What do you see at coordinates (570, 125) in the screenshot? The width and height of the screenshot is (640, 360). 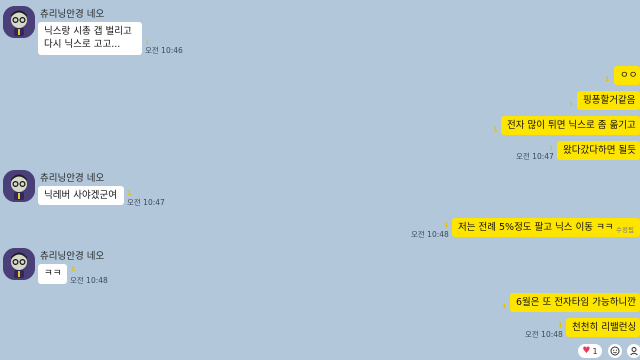 I see `message-bubble-outgoing: 전자 많이 튀면 닉스로 좀 옮기고` at bounding box center [570, 125].